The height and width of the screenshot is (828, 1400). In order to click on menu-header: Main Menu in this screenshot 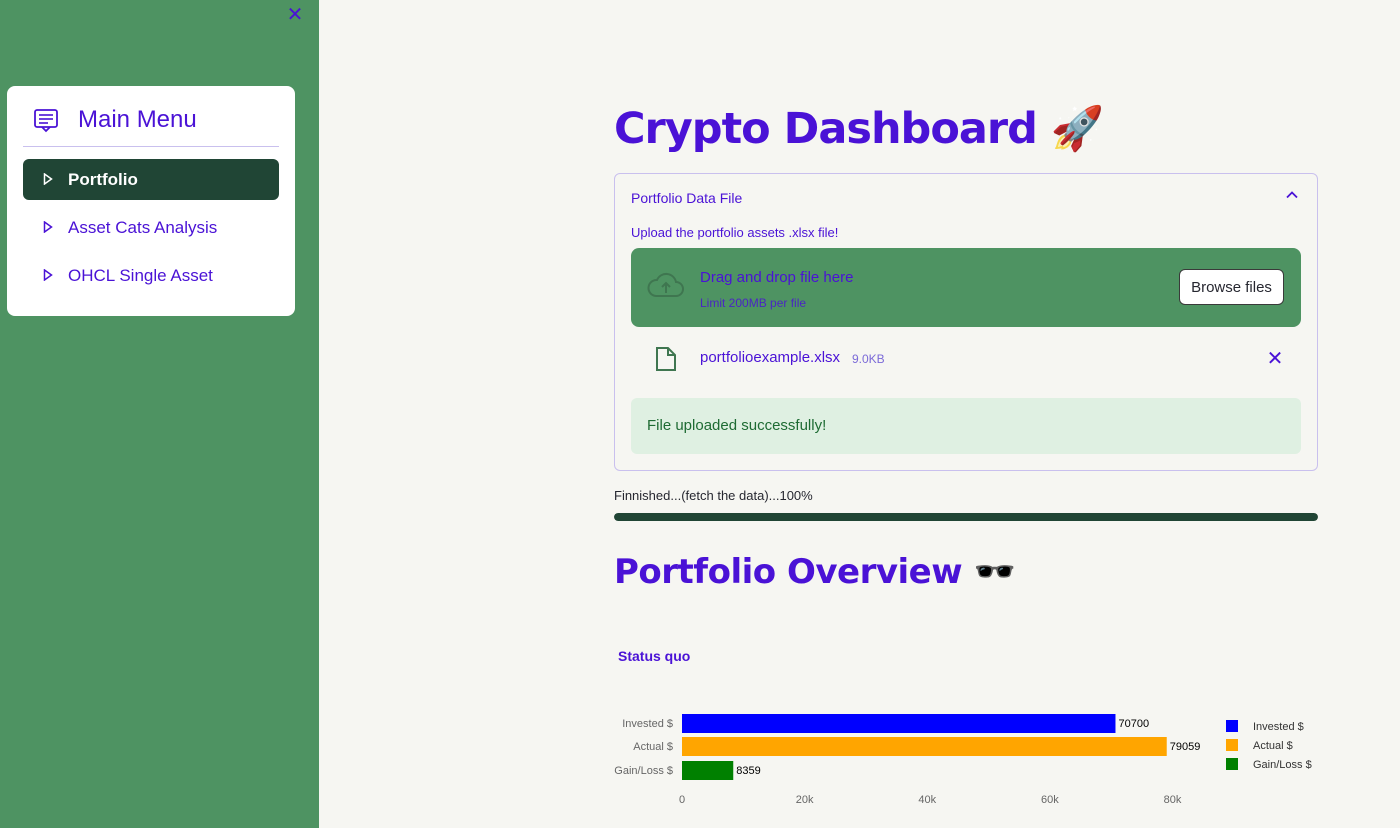, I will do `click(151, 125)`.